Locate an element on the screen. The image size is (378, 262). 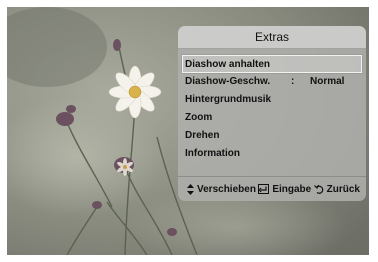
menu-item-information: Information is located at coordinates (272, 154).